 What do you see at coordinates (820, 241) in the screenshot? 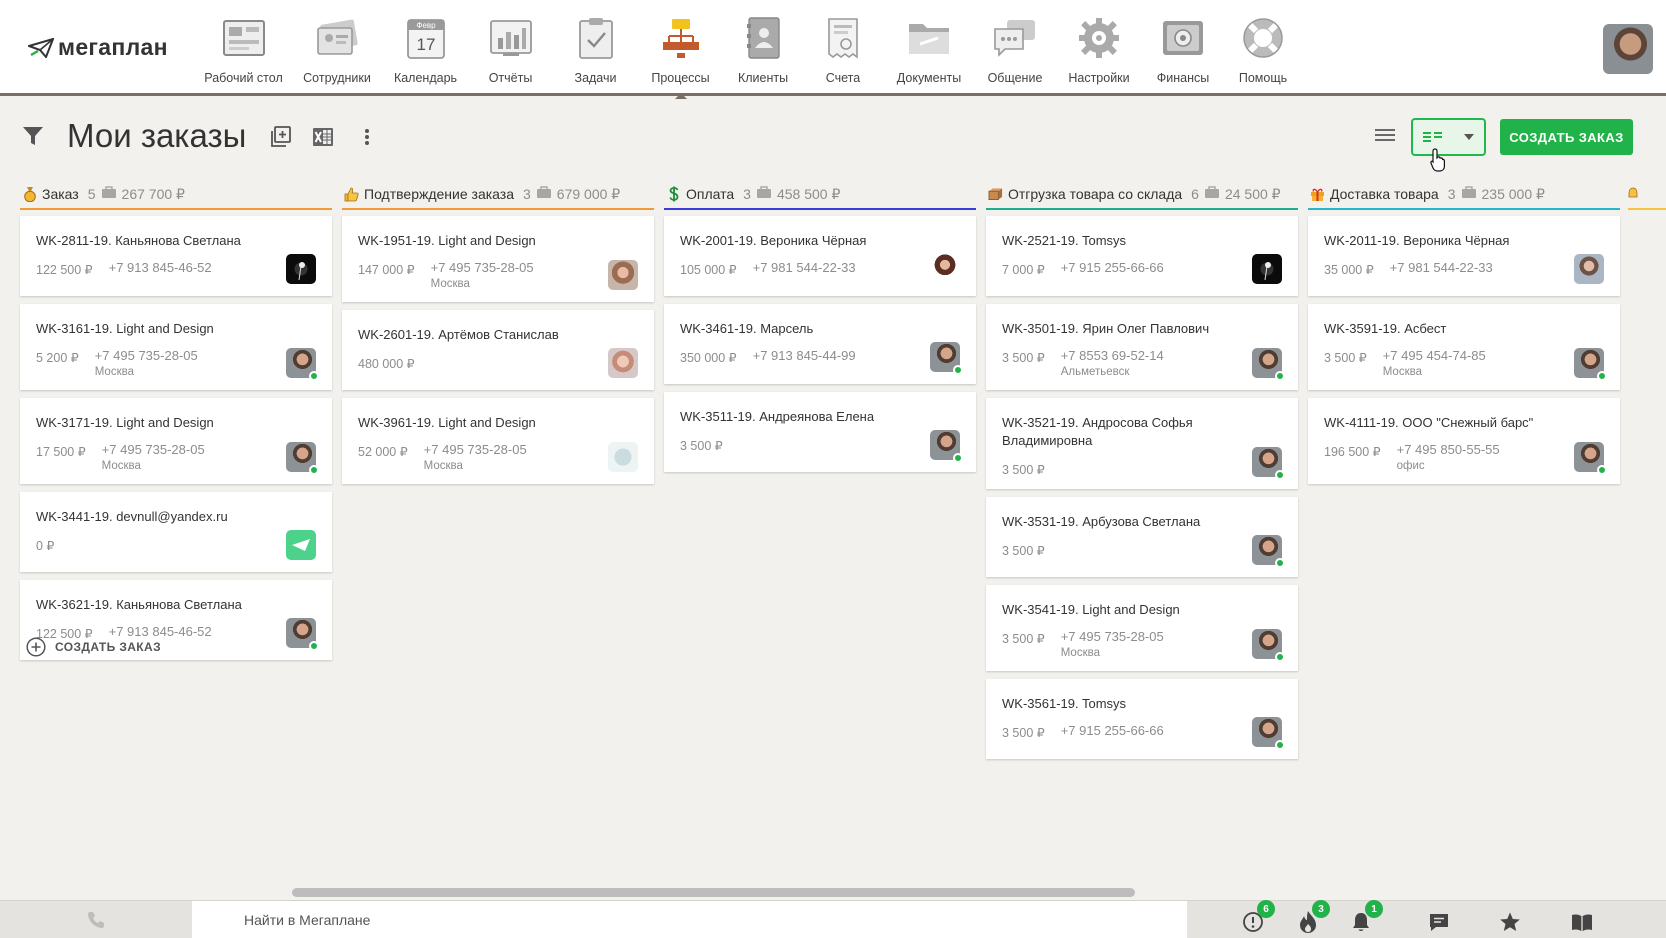
I see `card-title: WK-2001-19. Вероника Чёрная` at bounding box center [820, 241].